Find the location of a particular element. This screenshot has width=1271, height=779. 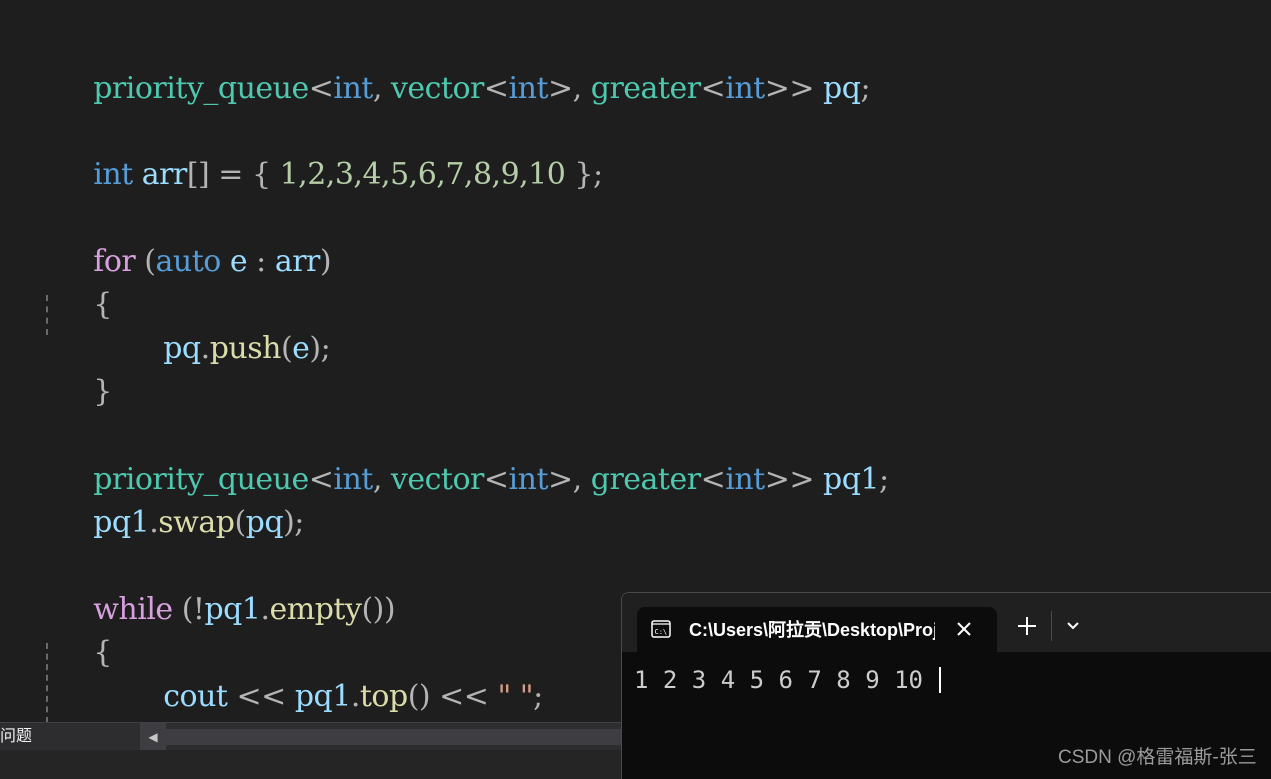

close-icon is located at coordinates (964, 629).